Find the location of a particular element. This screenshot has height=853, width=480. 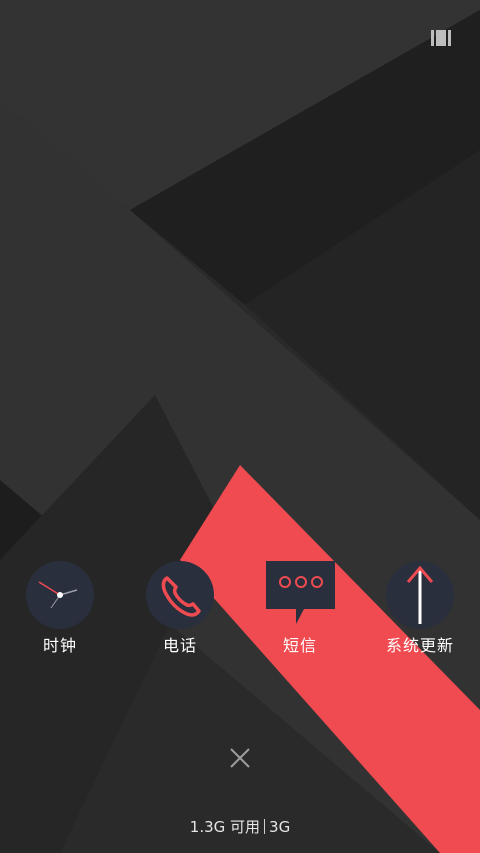

recents-layout-icon is located at coordinates (441, 38).